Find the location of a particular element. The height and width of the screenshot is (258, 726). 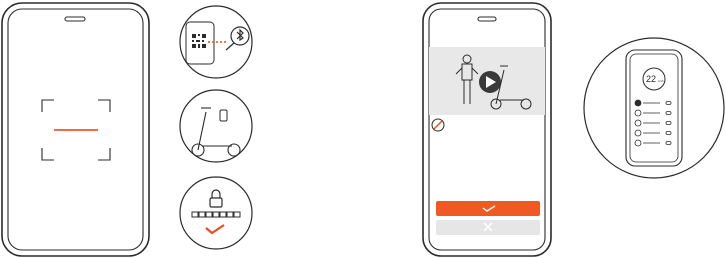

step-scooter is located at coordinates (216, 126).